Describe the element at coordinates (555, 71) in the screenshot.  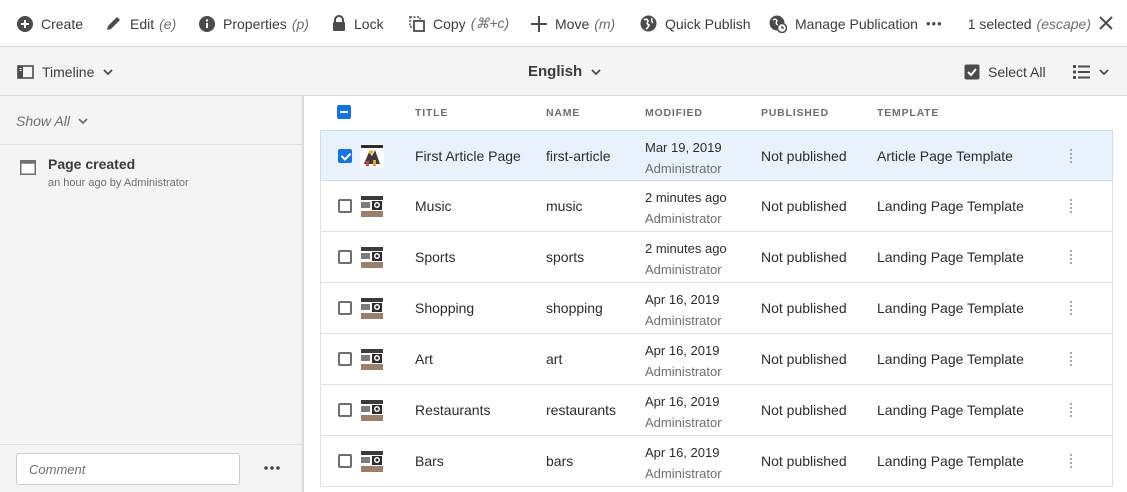
I see `language-label: English` at that location.